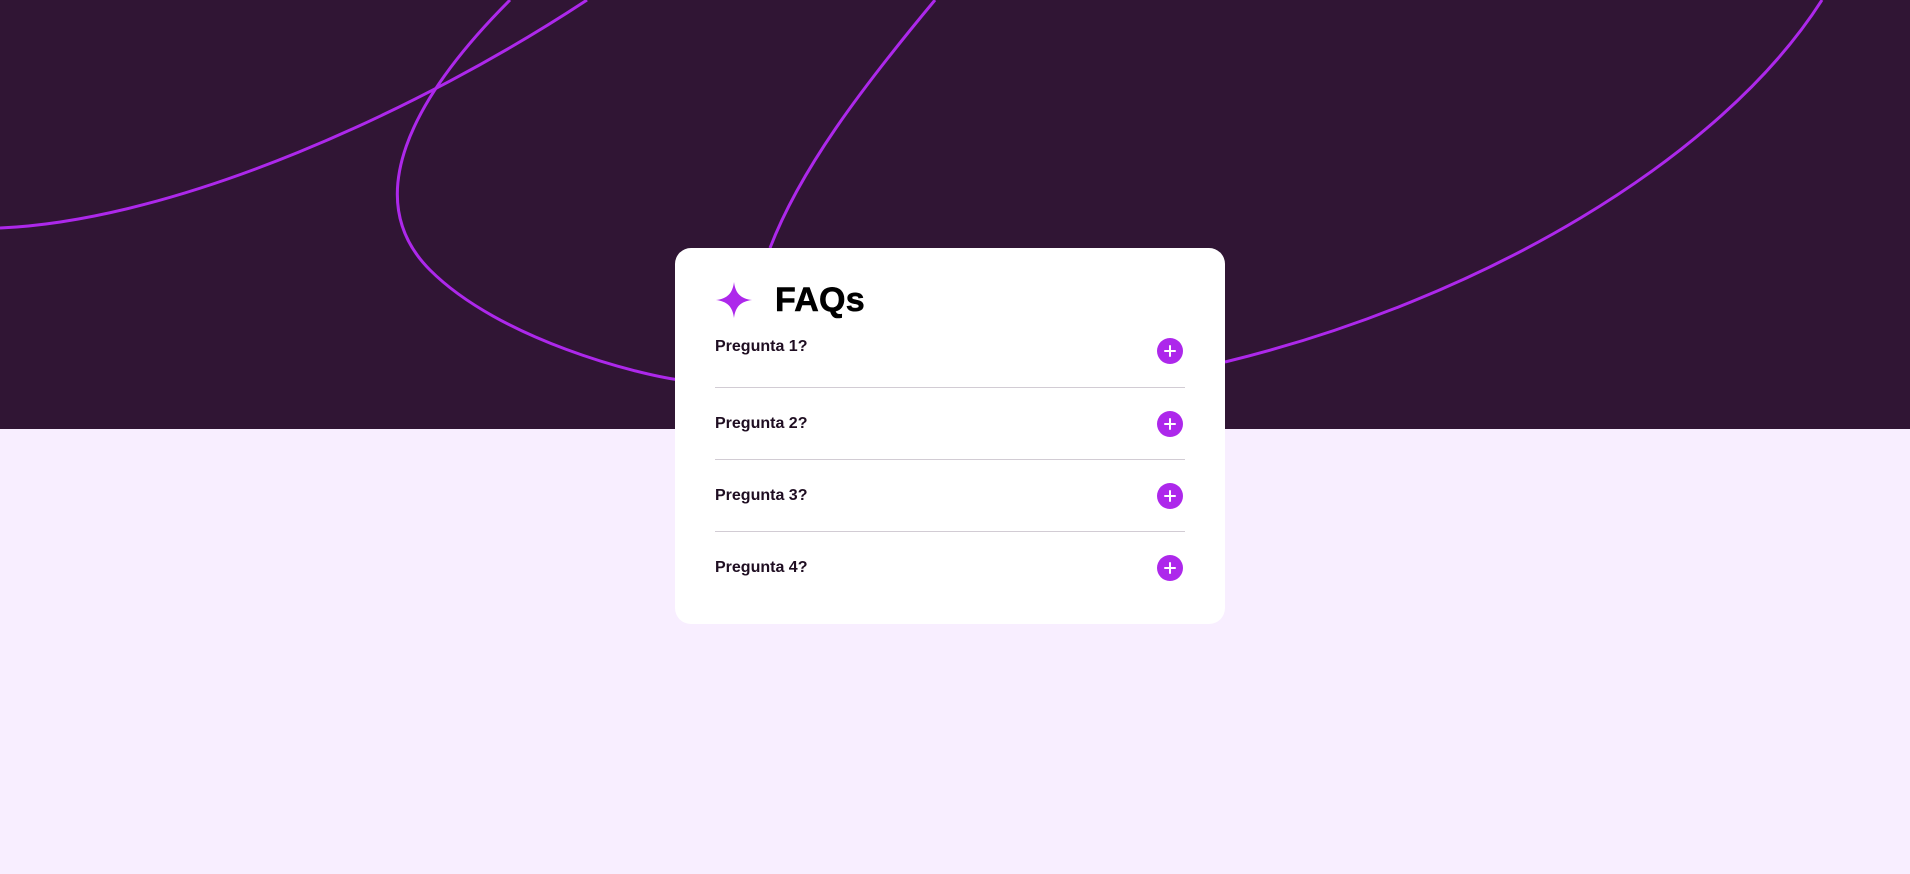 This screenshot has width=1910, height=874. What do you see at coordinates (761, 495) in the screenshot?
I see `faq-question: Pregunta 3?` at bounding box center [761, 495].